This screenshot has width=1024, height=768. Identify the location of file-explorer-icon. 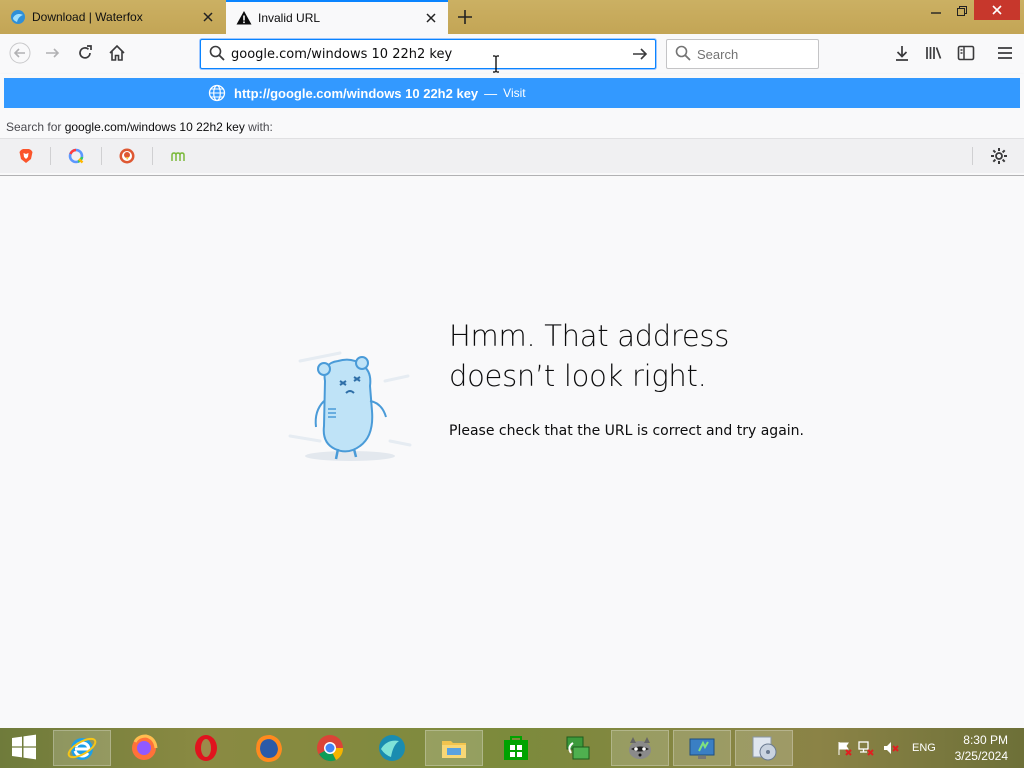
(454, 748).